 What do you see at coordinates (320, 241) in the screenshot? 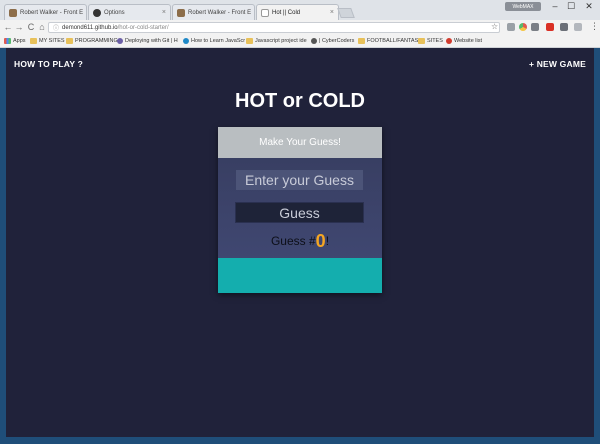
I see `guess-count: 0` at bounding box center [320, 241].